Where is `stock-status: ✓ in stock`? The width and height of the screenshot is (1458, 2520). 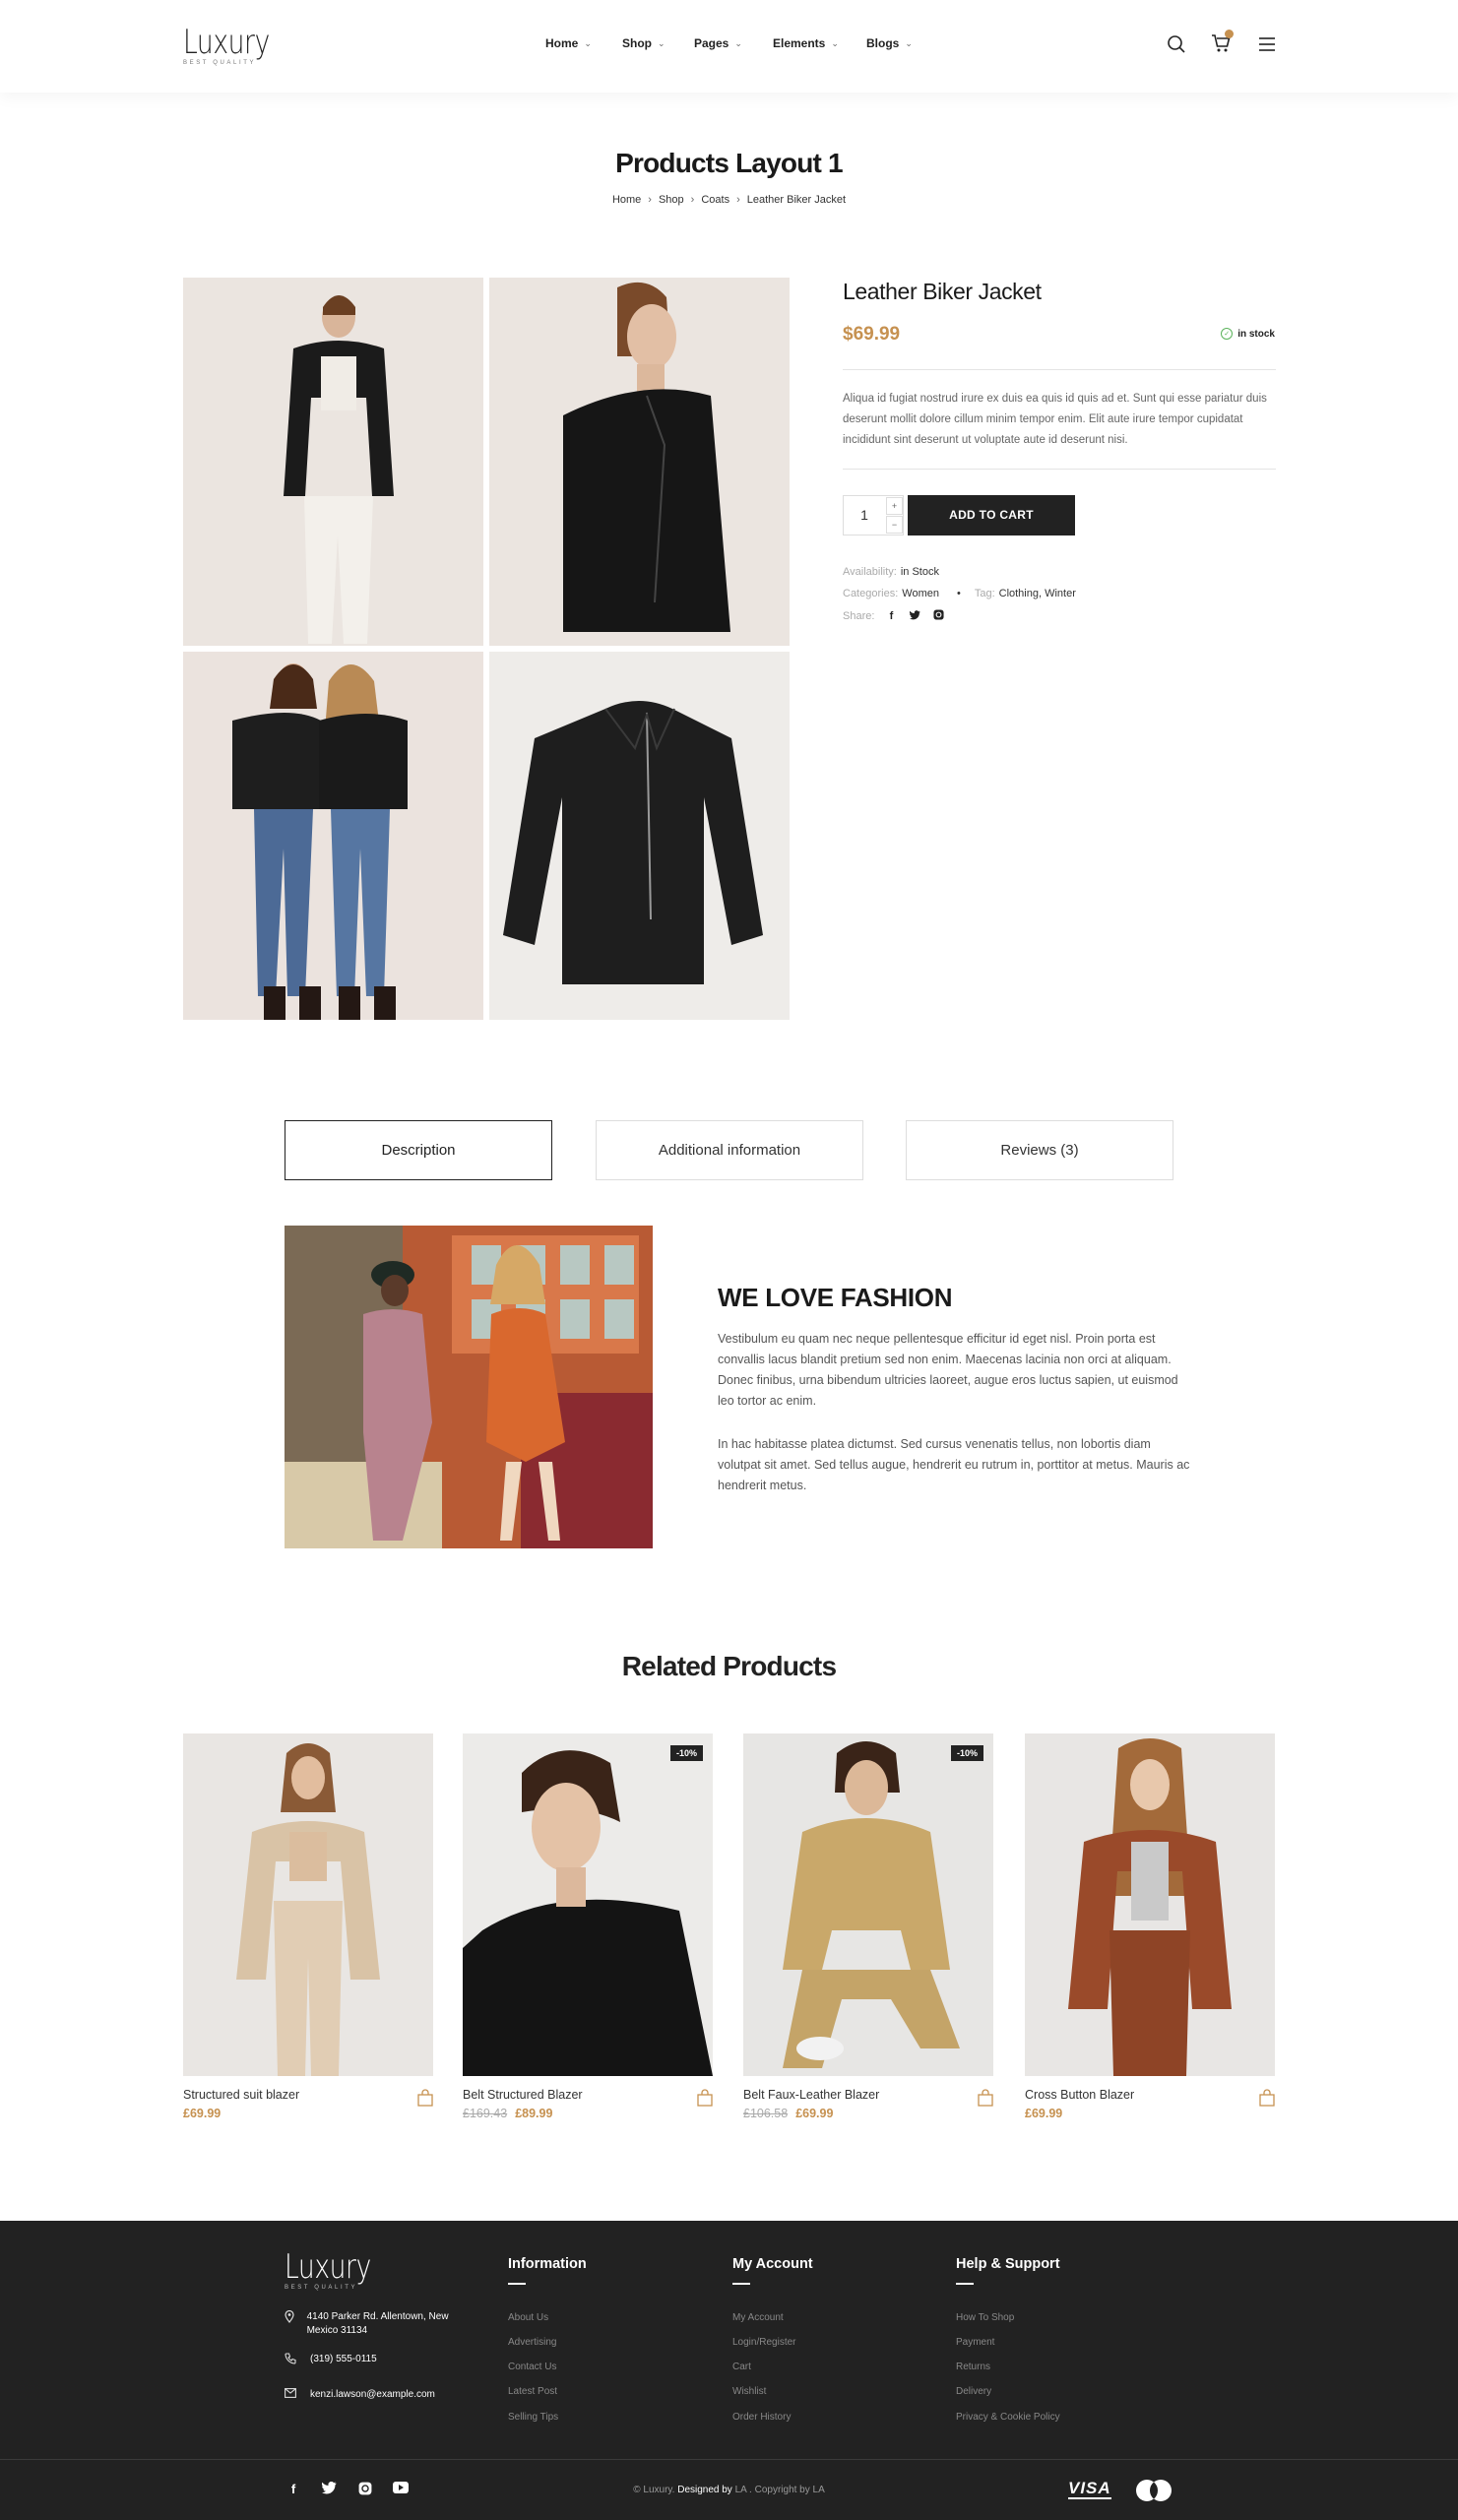 stock-status: ✓ in stock is located at coordinates (1248, 334).